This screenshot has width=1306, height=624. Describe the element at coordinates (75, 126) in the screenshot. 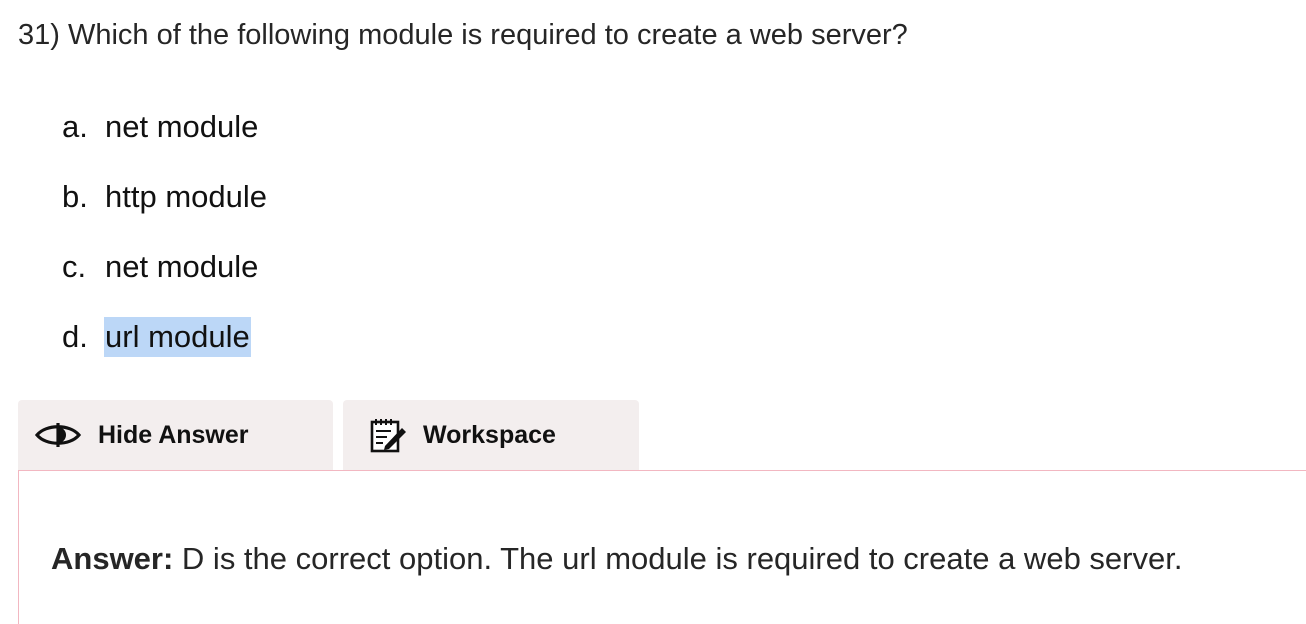

I see `option-letter: a.` at that location.